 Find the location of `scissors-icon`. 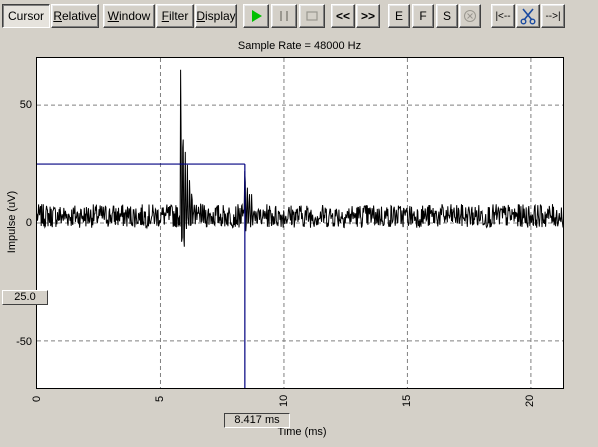

scissors-icon is located at coordinates (528, 16).